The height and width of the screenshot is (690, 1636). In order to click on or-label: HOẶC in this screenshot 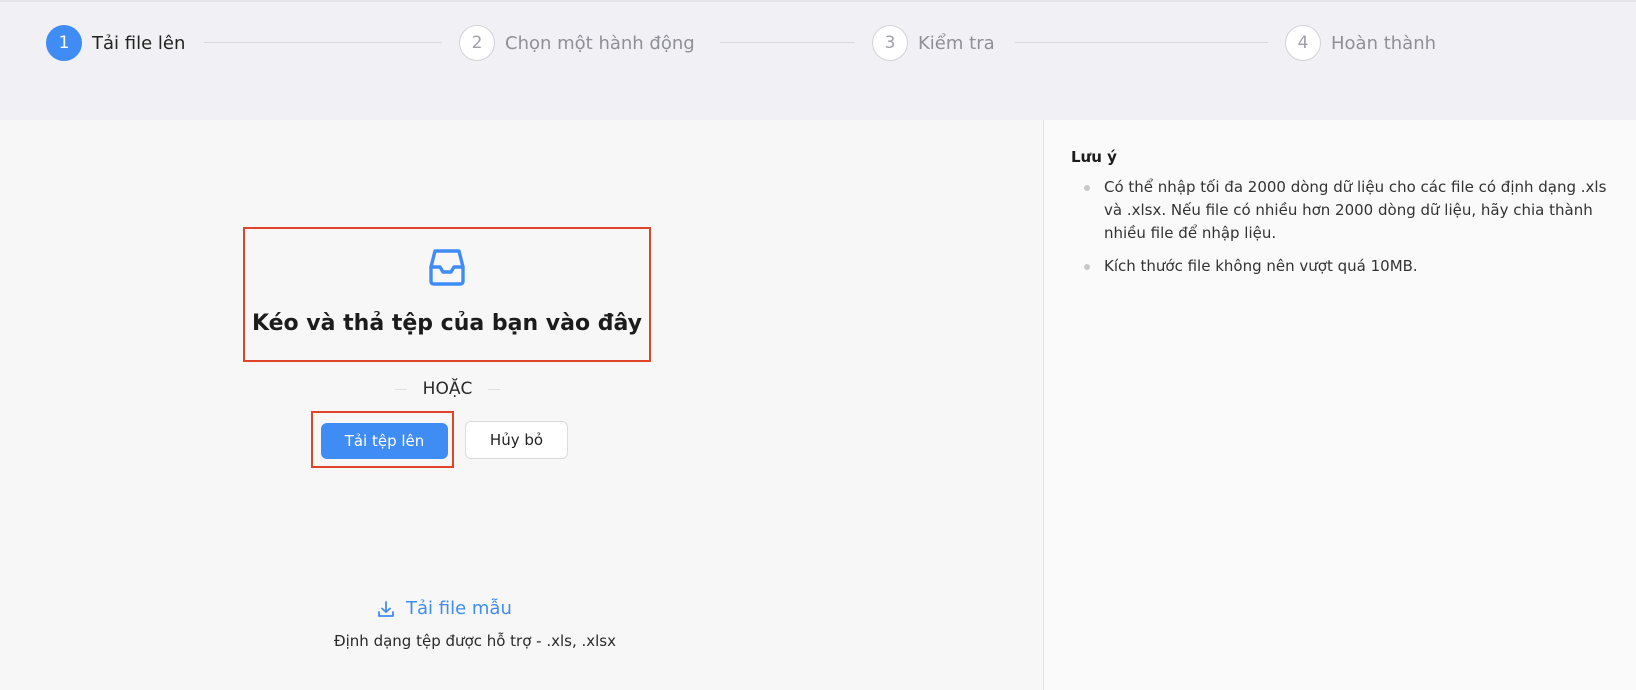, I will do `click(447, 389)`.